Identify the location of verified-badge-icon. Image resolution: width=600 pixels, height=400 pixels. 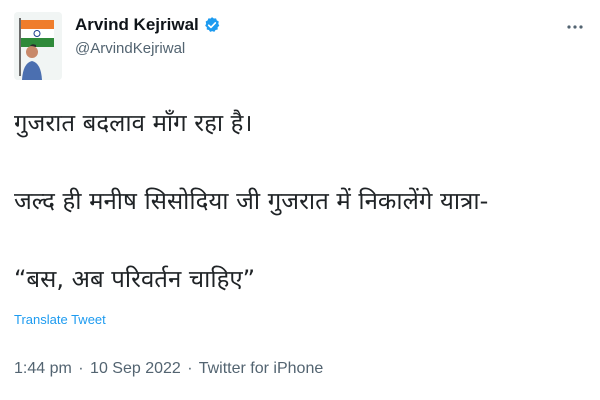
(212, 24).